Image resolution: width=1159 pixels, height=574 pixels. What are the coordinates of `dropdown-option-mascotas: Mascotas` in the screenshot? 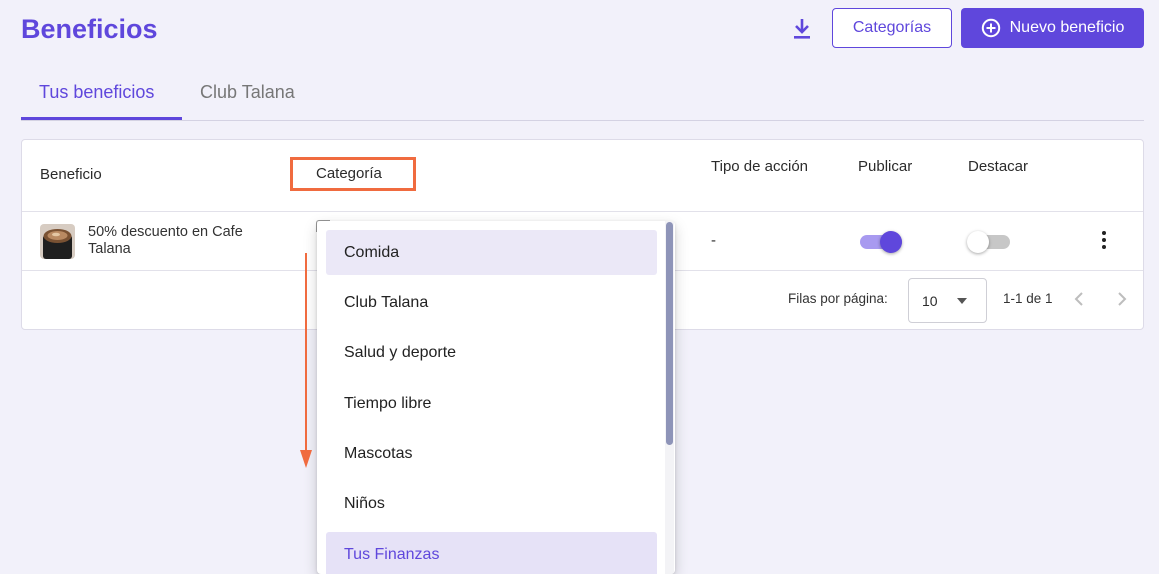 It's located at (491, 453).